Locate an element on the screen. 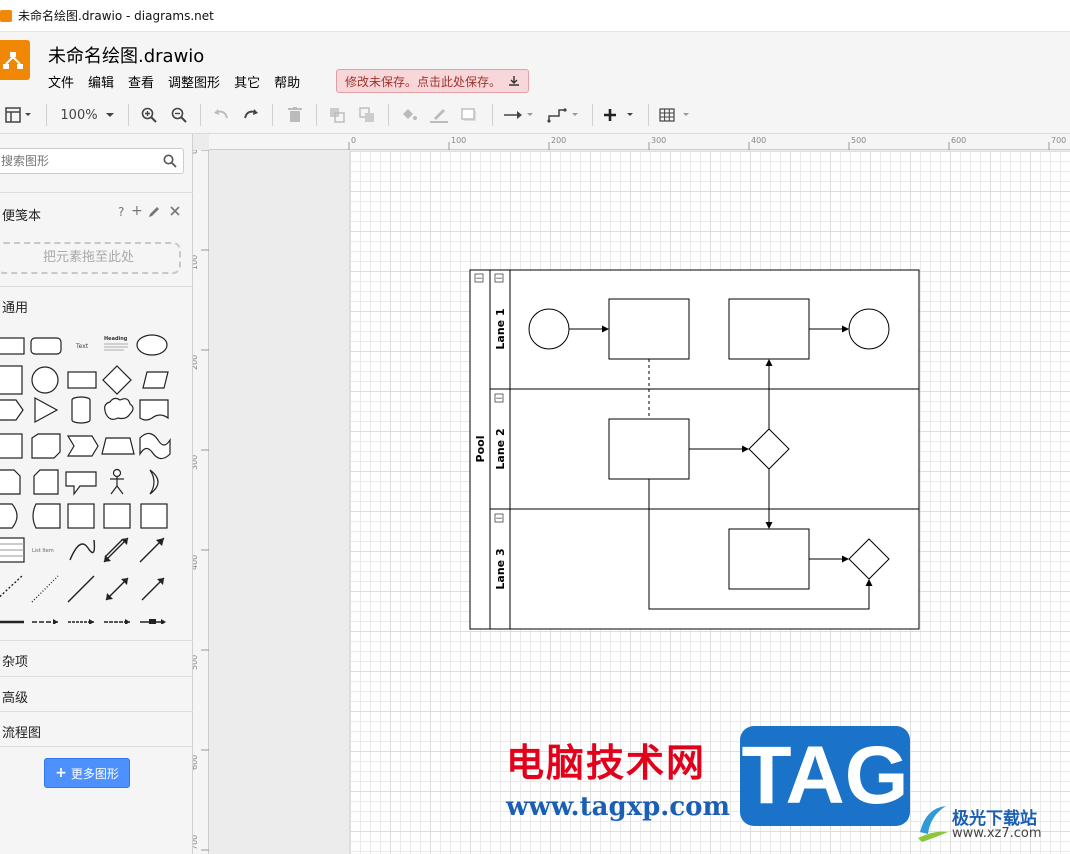  to-back-button is located at coordinates (367, 115).